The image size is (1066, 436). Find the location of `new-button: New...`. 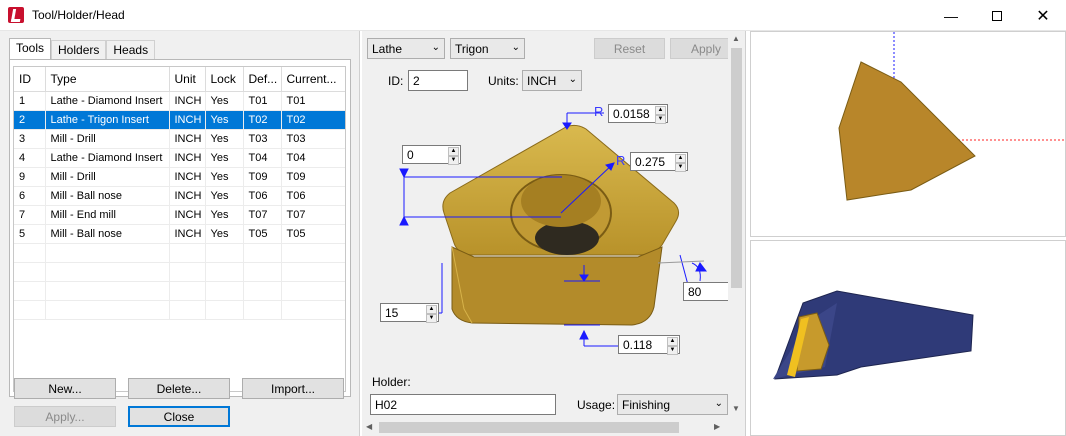

new-button: New... is located at coordinates (65, 388).